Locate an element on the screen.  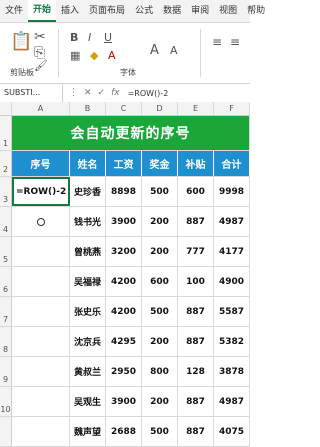
salary-cell: 2688 is located at coordinates (124, 431).